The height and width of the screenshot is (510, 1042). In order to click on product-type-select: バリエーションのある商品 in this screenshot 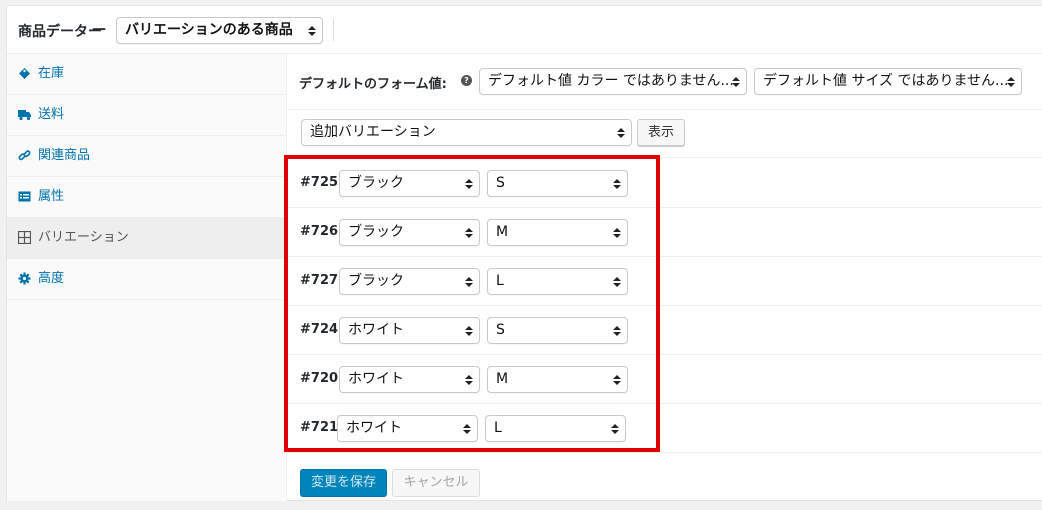, I will do `click(219, 30)`.